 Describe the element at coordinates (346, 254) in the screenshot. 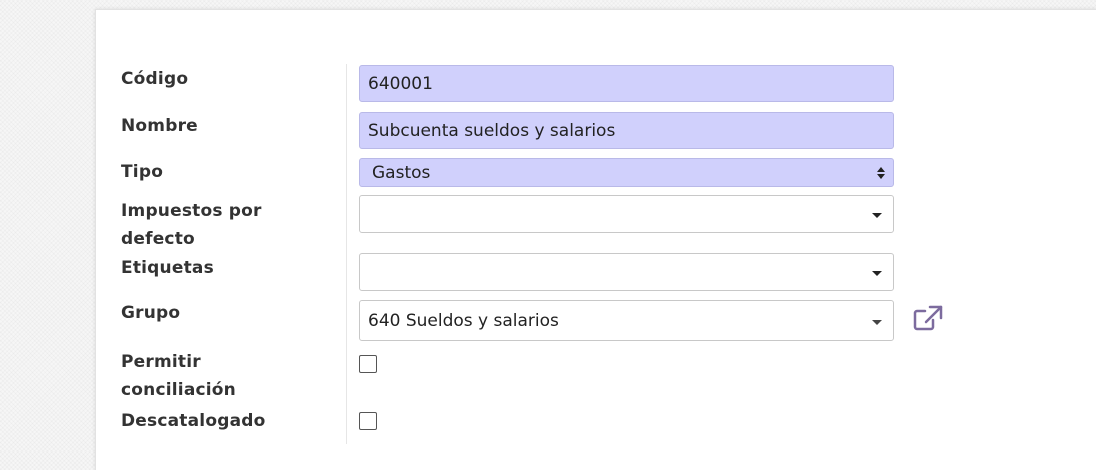

I see `label-divider` at that location.